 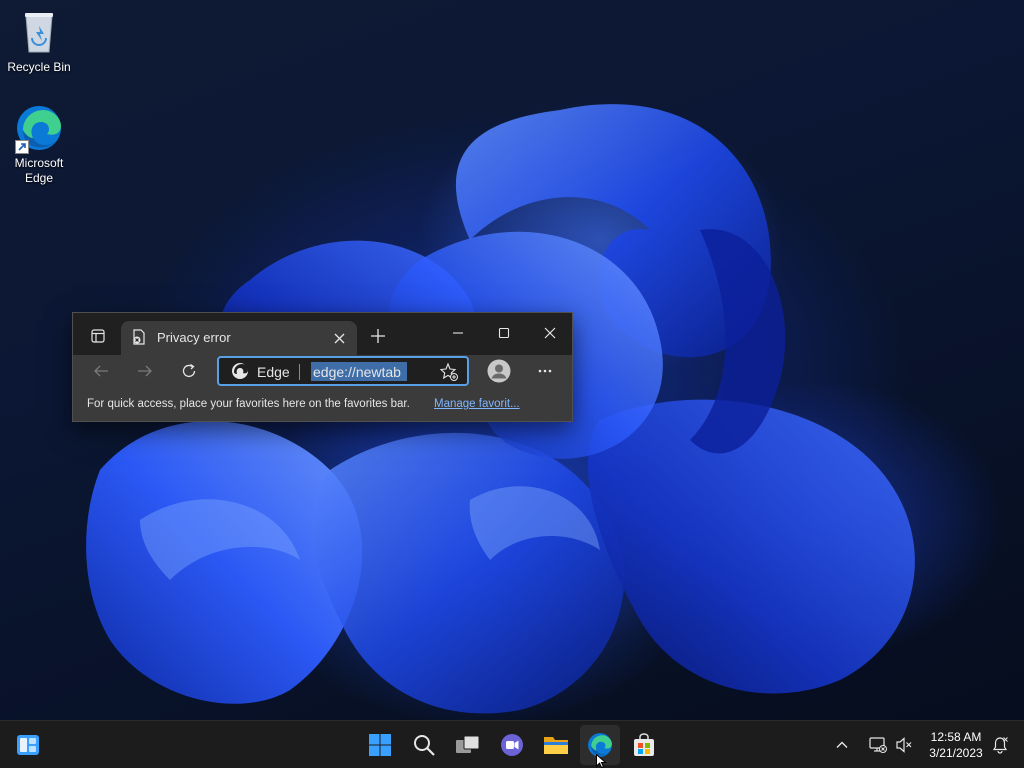 I want to click on address-bar: Edge, so click(x=343, y=371).